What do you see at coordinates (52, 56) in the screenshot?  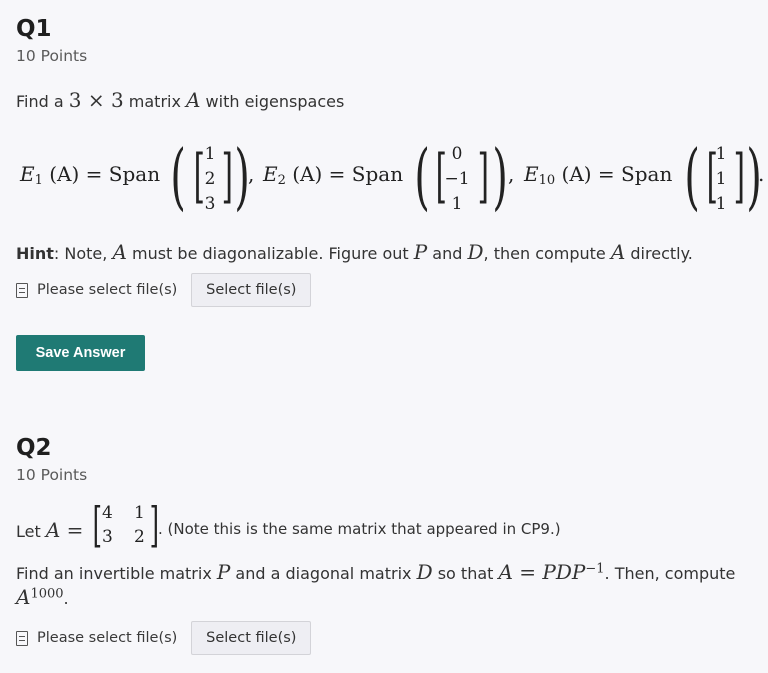 I see `question-1-points: 10 Points` at bounding box center [52, 56].